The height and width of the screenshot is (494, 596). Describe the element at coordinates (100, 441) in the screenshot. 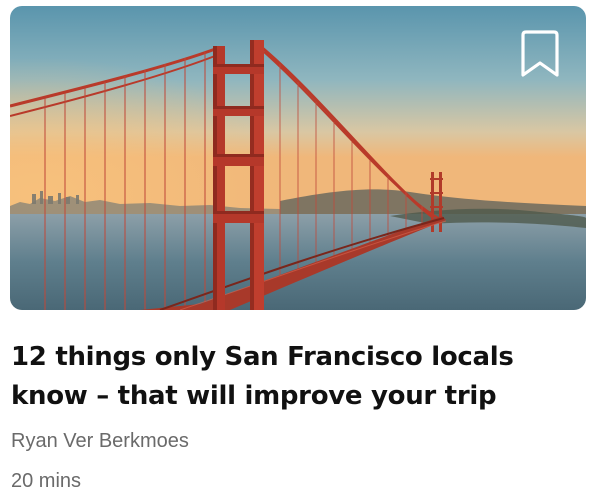

I see `article-author: Ryan Ver Berkmoes` at that location.